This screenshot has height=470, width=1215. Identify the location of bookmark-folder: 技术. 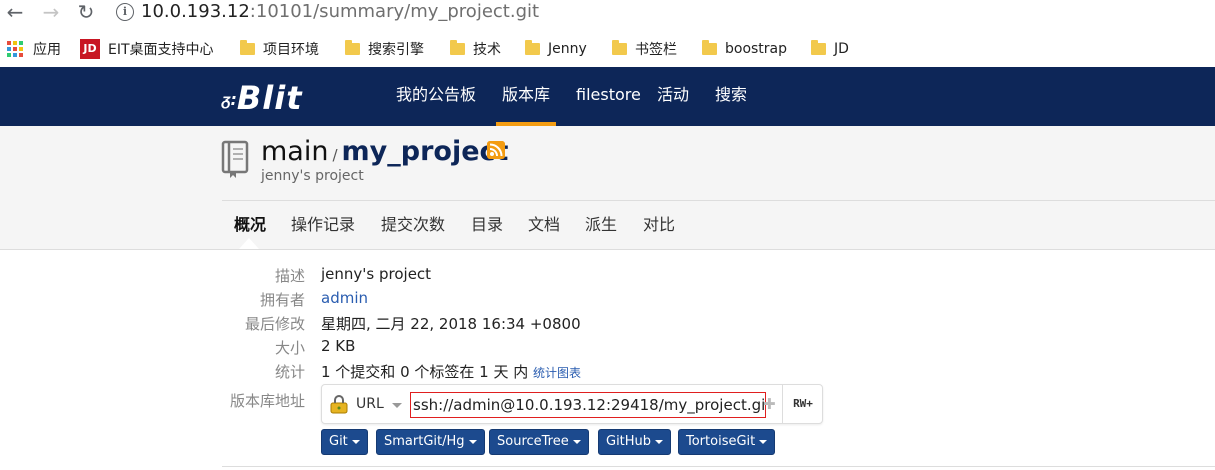
(475, 49).